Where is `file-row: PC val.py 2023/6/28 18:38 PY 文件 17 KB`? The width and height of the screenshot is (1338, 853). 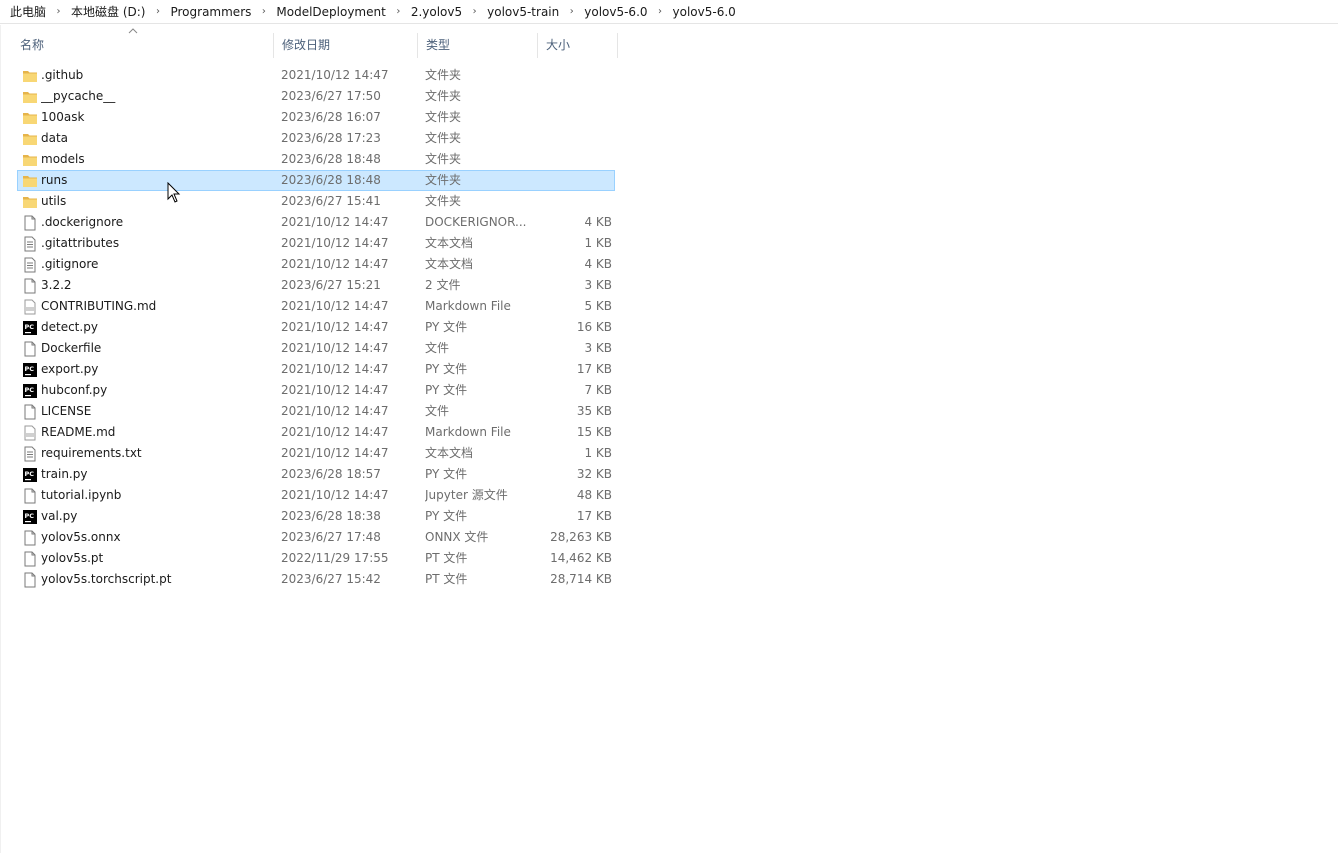 file-row: PC val.py 2023/6/28 18:38 PY 文件 17 KB is located at coordinates (316, 516).